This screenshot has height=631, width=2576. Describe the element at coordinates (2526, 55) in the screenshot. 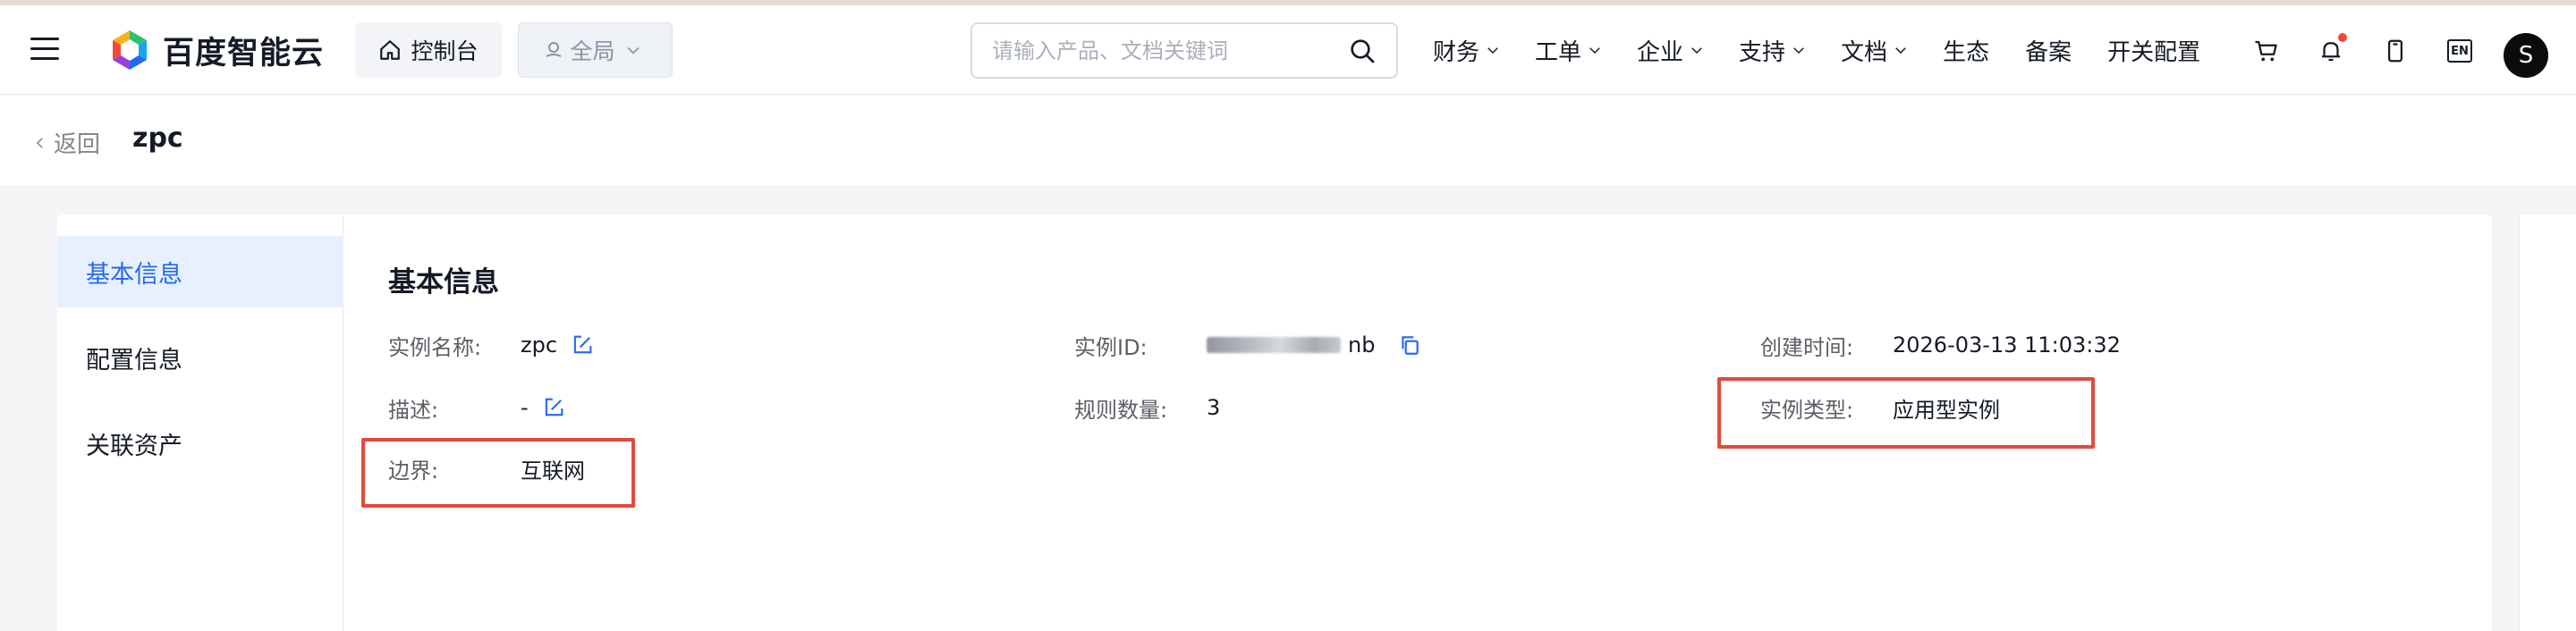

I see `user-avatar: S` at that location.